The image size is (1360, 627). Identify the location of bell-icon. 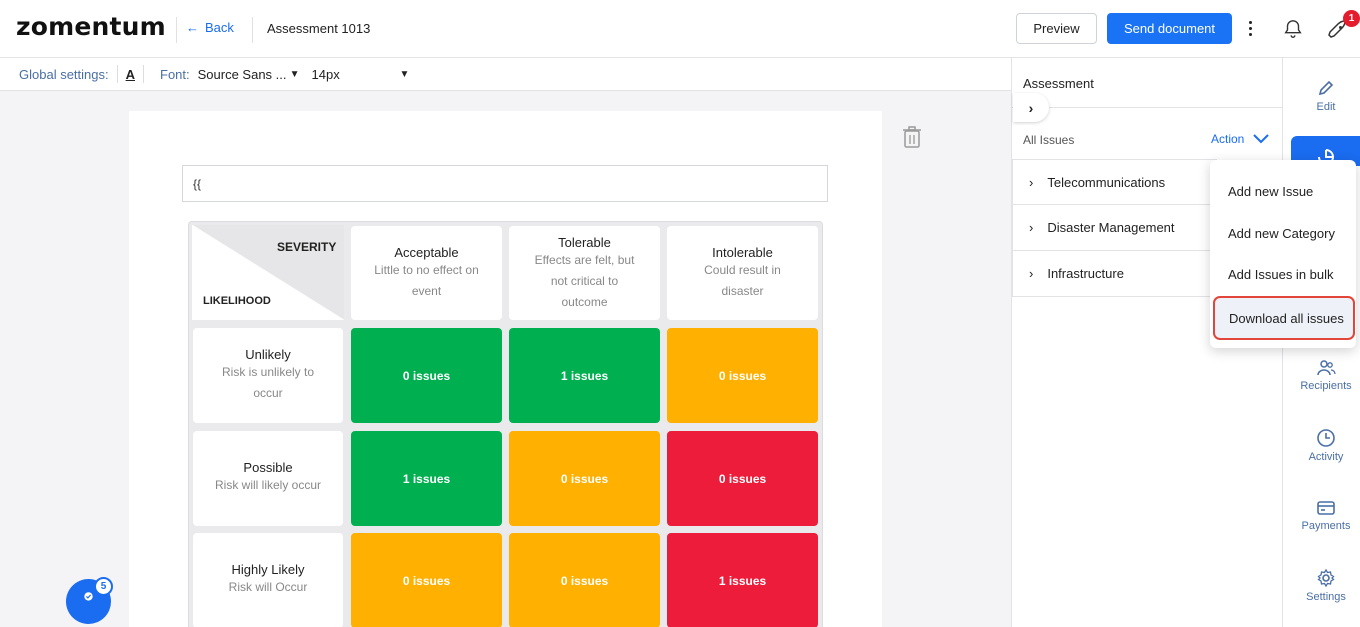
(1293, 29).